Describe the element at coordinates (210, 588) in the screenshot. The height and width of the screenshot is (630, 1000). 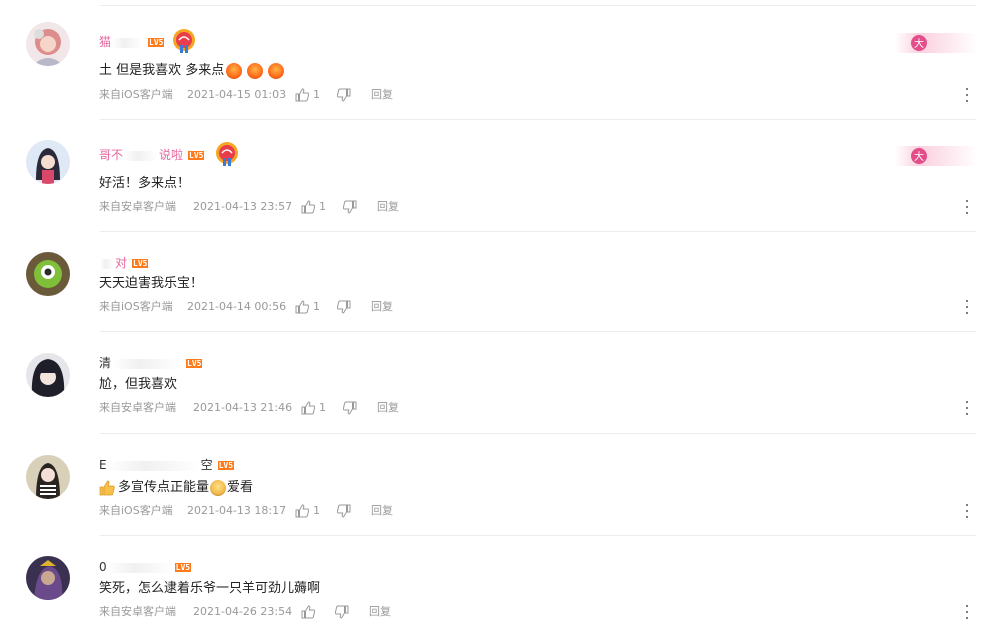
I see `comment-text: 笑死，怎么逮着乐爷一只羊可劲儿薅啊` at that location.